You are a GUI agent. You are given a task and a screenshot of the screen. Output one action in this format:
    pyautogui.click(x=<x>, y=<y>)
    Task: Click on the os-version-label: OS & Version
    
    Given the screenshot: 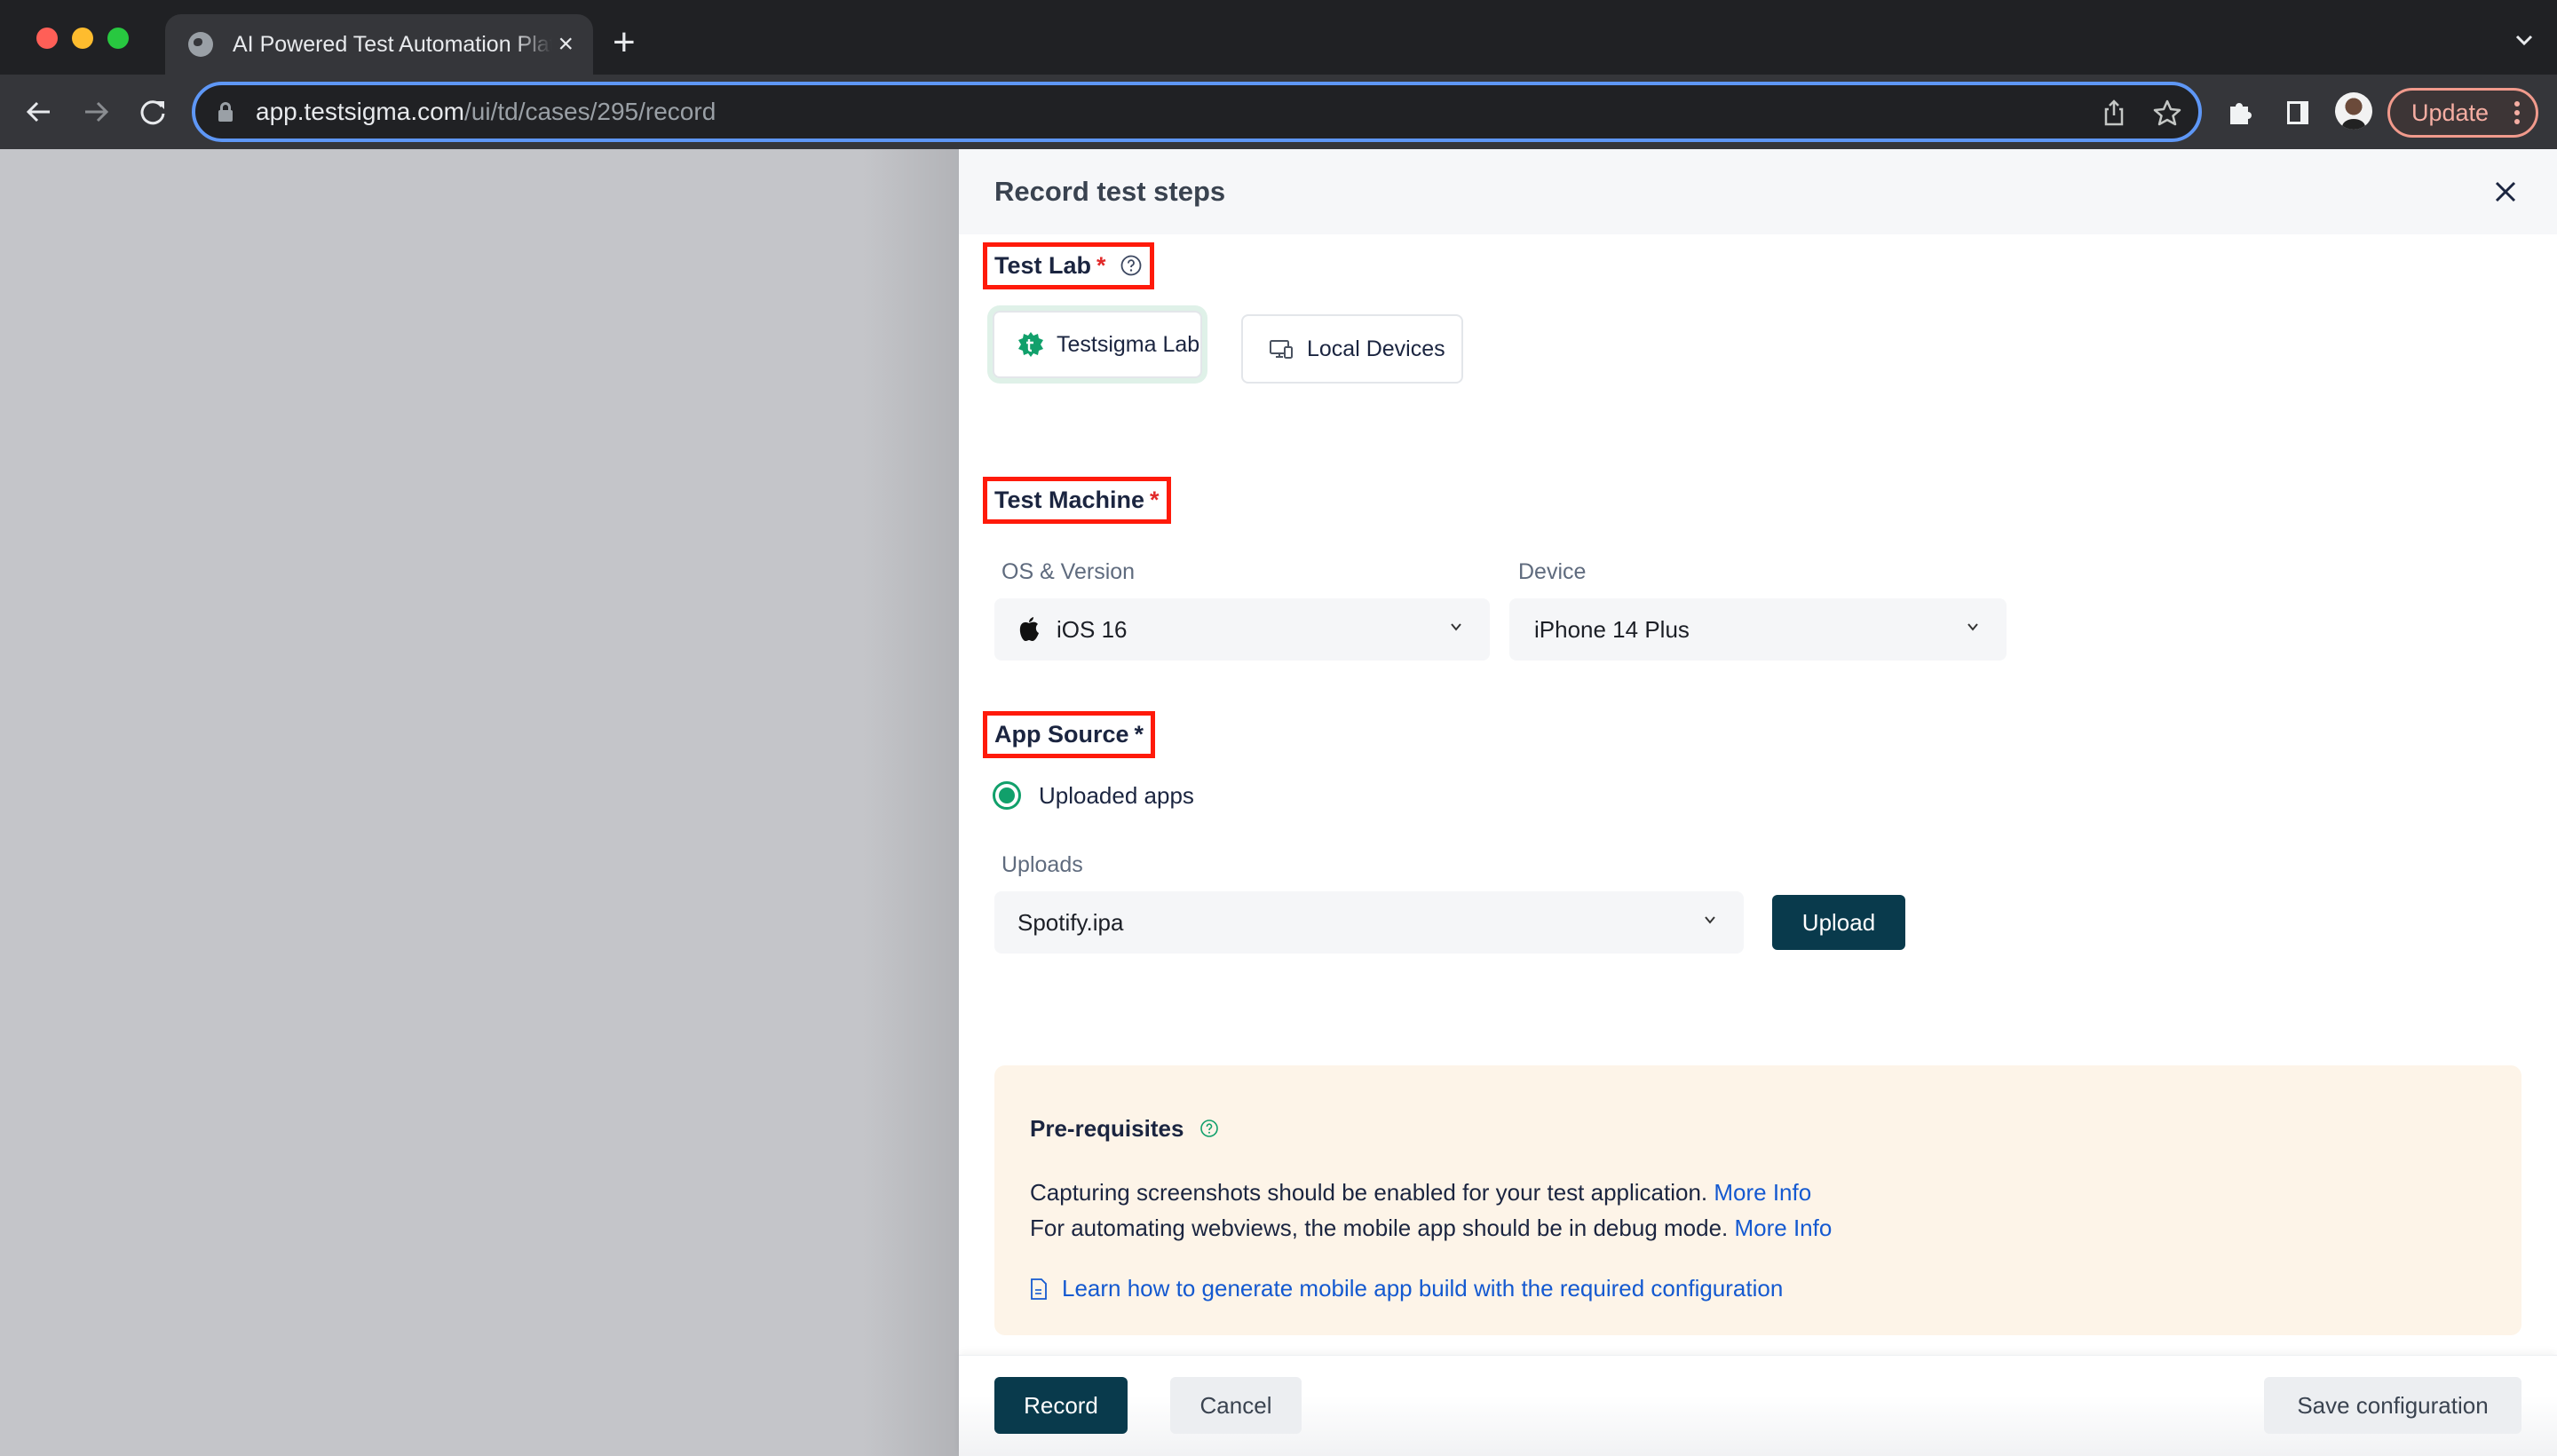 What is the action you would take?
    pyautogui.click(x=1068, y=571)
    